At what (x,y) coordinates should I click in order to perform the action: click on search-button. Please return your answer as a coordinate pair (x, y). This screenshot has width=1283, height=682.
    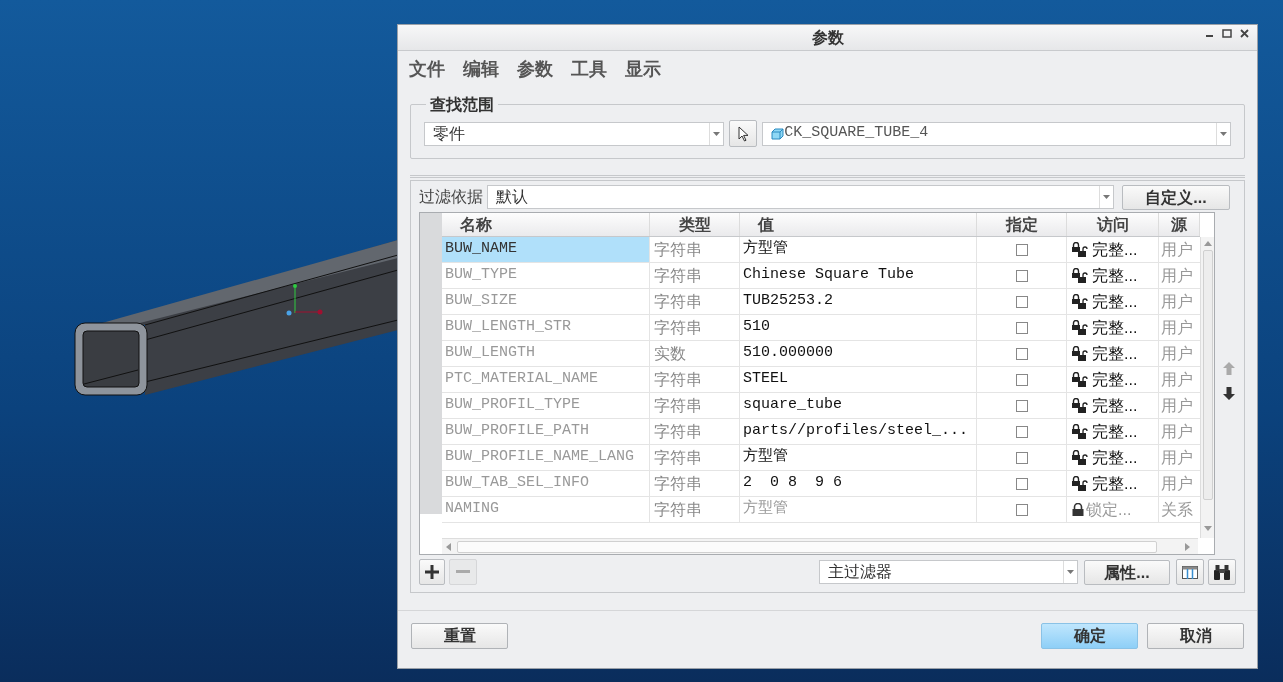
    Looking at the image, I should click on (1222, 572).